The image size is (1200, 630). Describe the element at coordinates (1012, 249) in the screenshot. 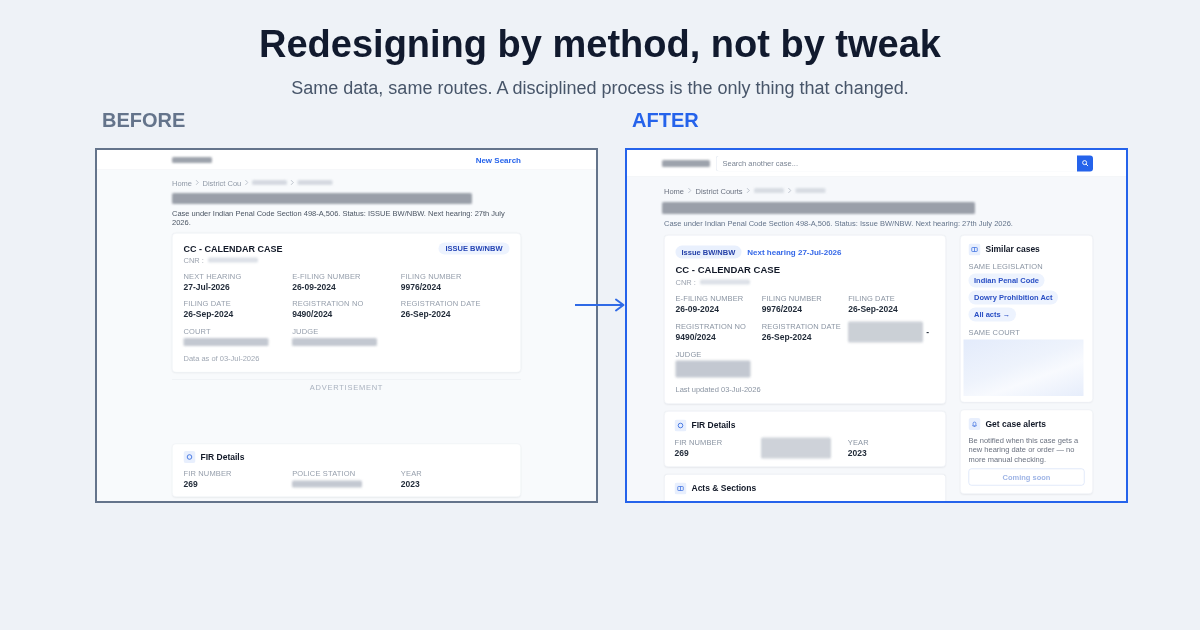

I see `card-title: Similar cases` at that location.